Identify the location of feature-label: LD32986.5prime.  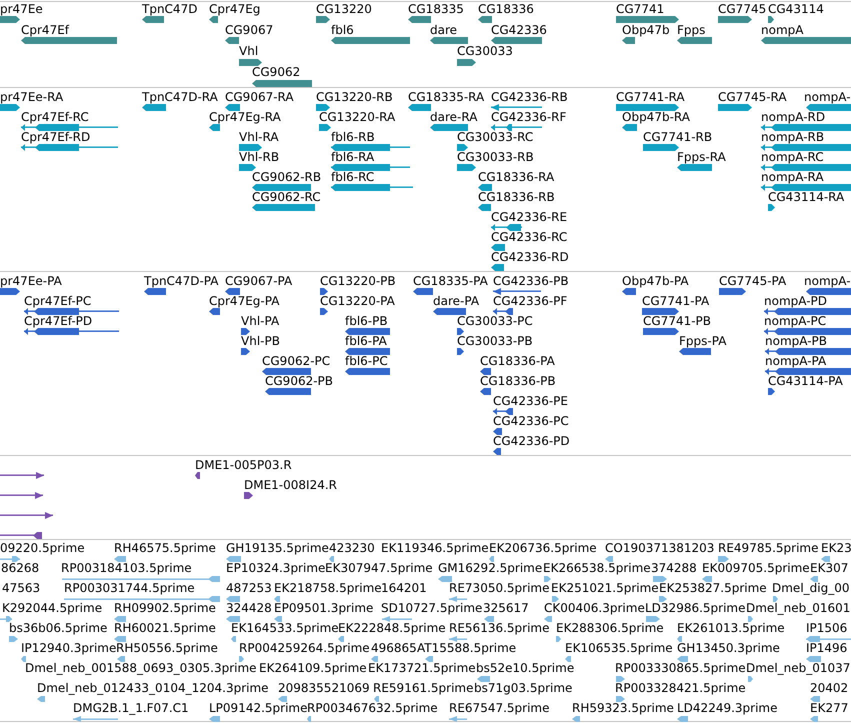
(695, 608).